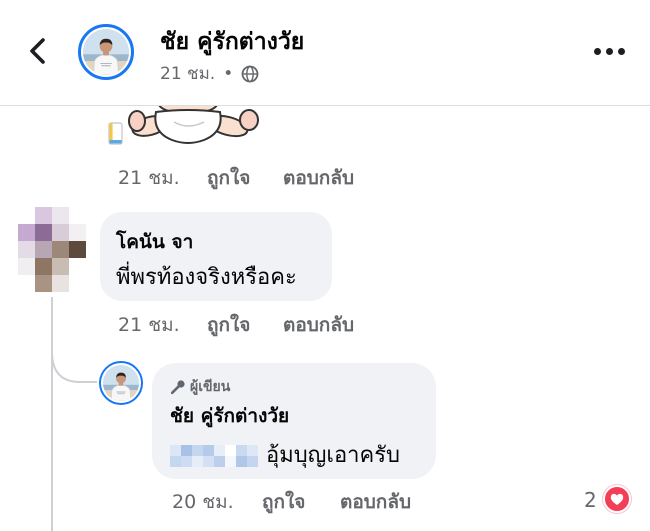 The image size is (650, 531). Describe the element at coordinates (52, 249) in the screenshot. I see `commenter-avatar` at that location.